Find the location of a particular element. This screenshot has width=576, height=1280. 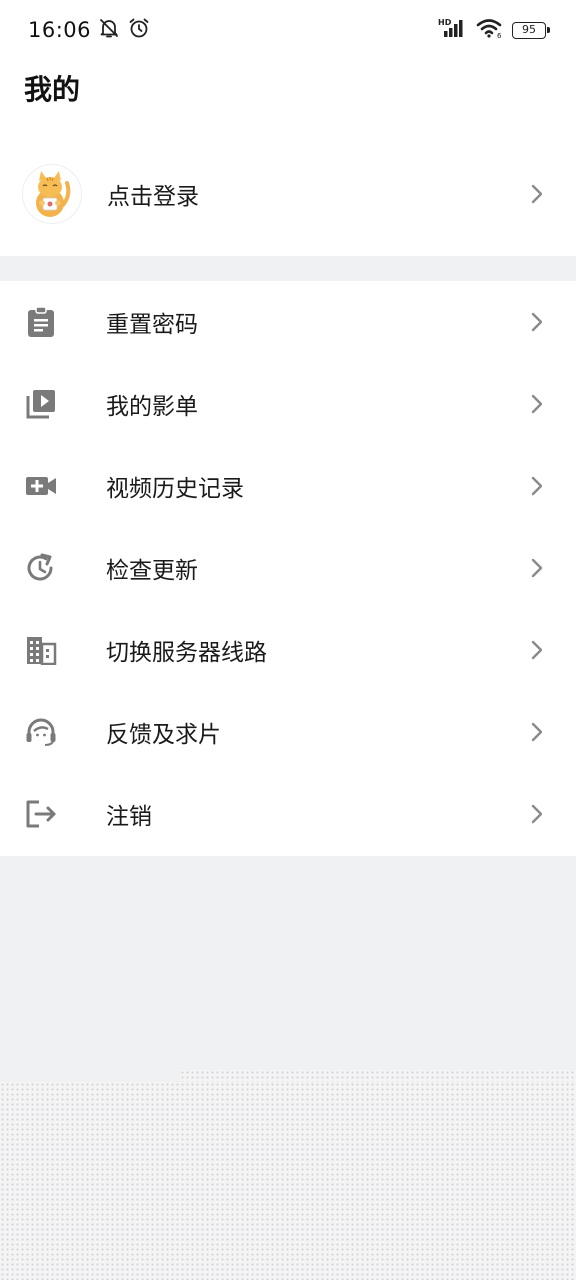

cat-avatar-icon is located at coordinates (52, 194).